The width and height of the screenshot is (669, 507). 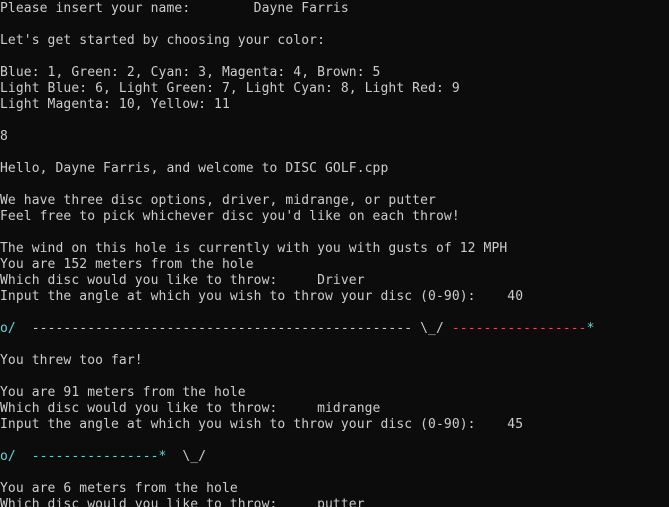 I want to click on console-line: Light Magenta: 10, Yellow: 11, so click(x=115, y=104).